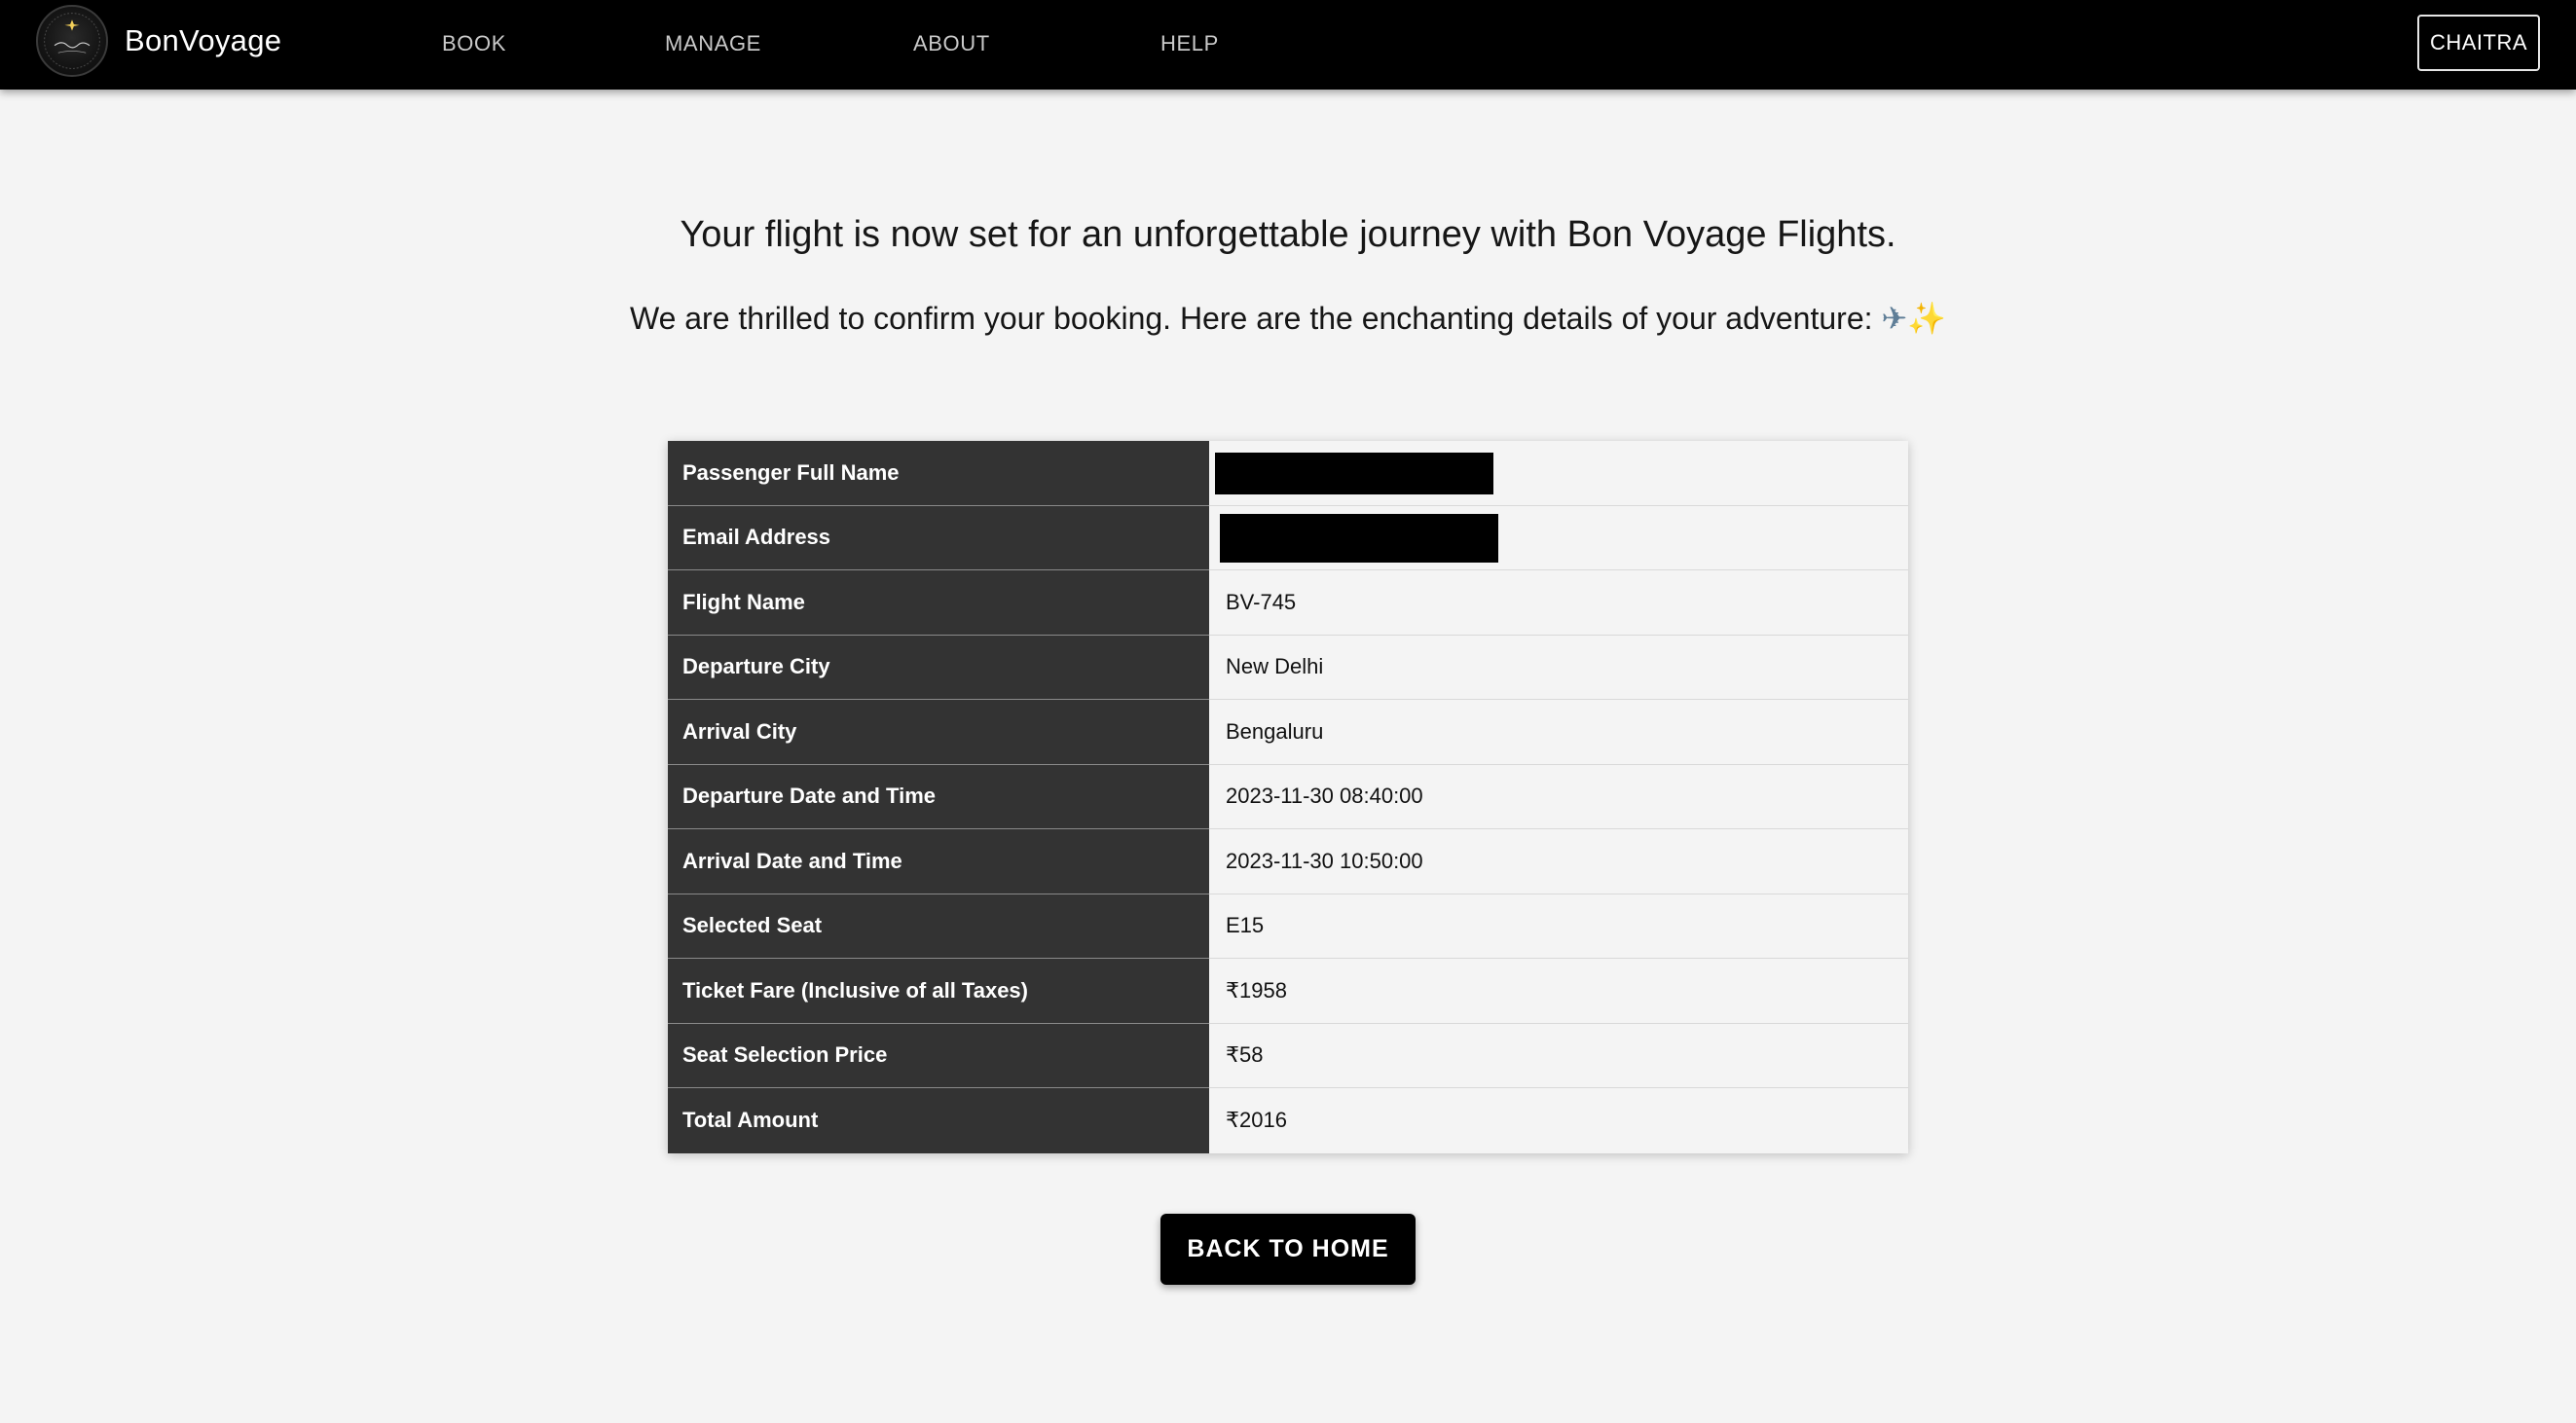 The image size is (2576, 1423). Describe the element at coordinates (938, 667) in the screenshot. I see `row-label: Departure City` at that location.